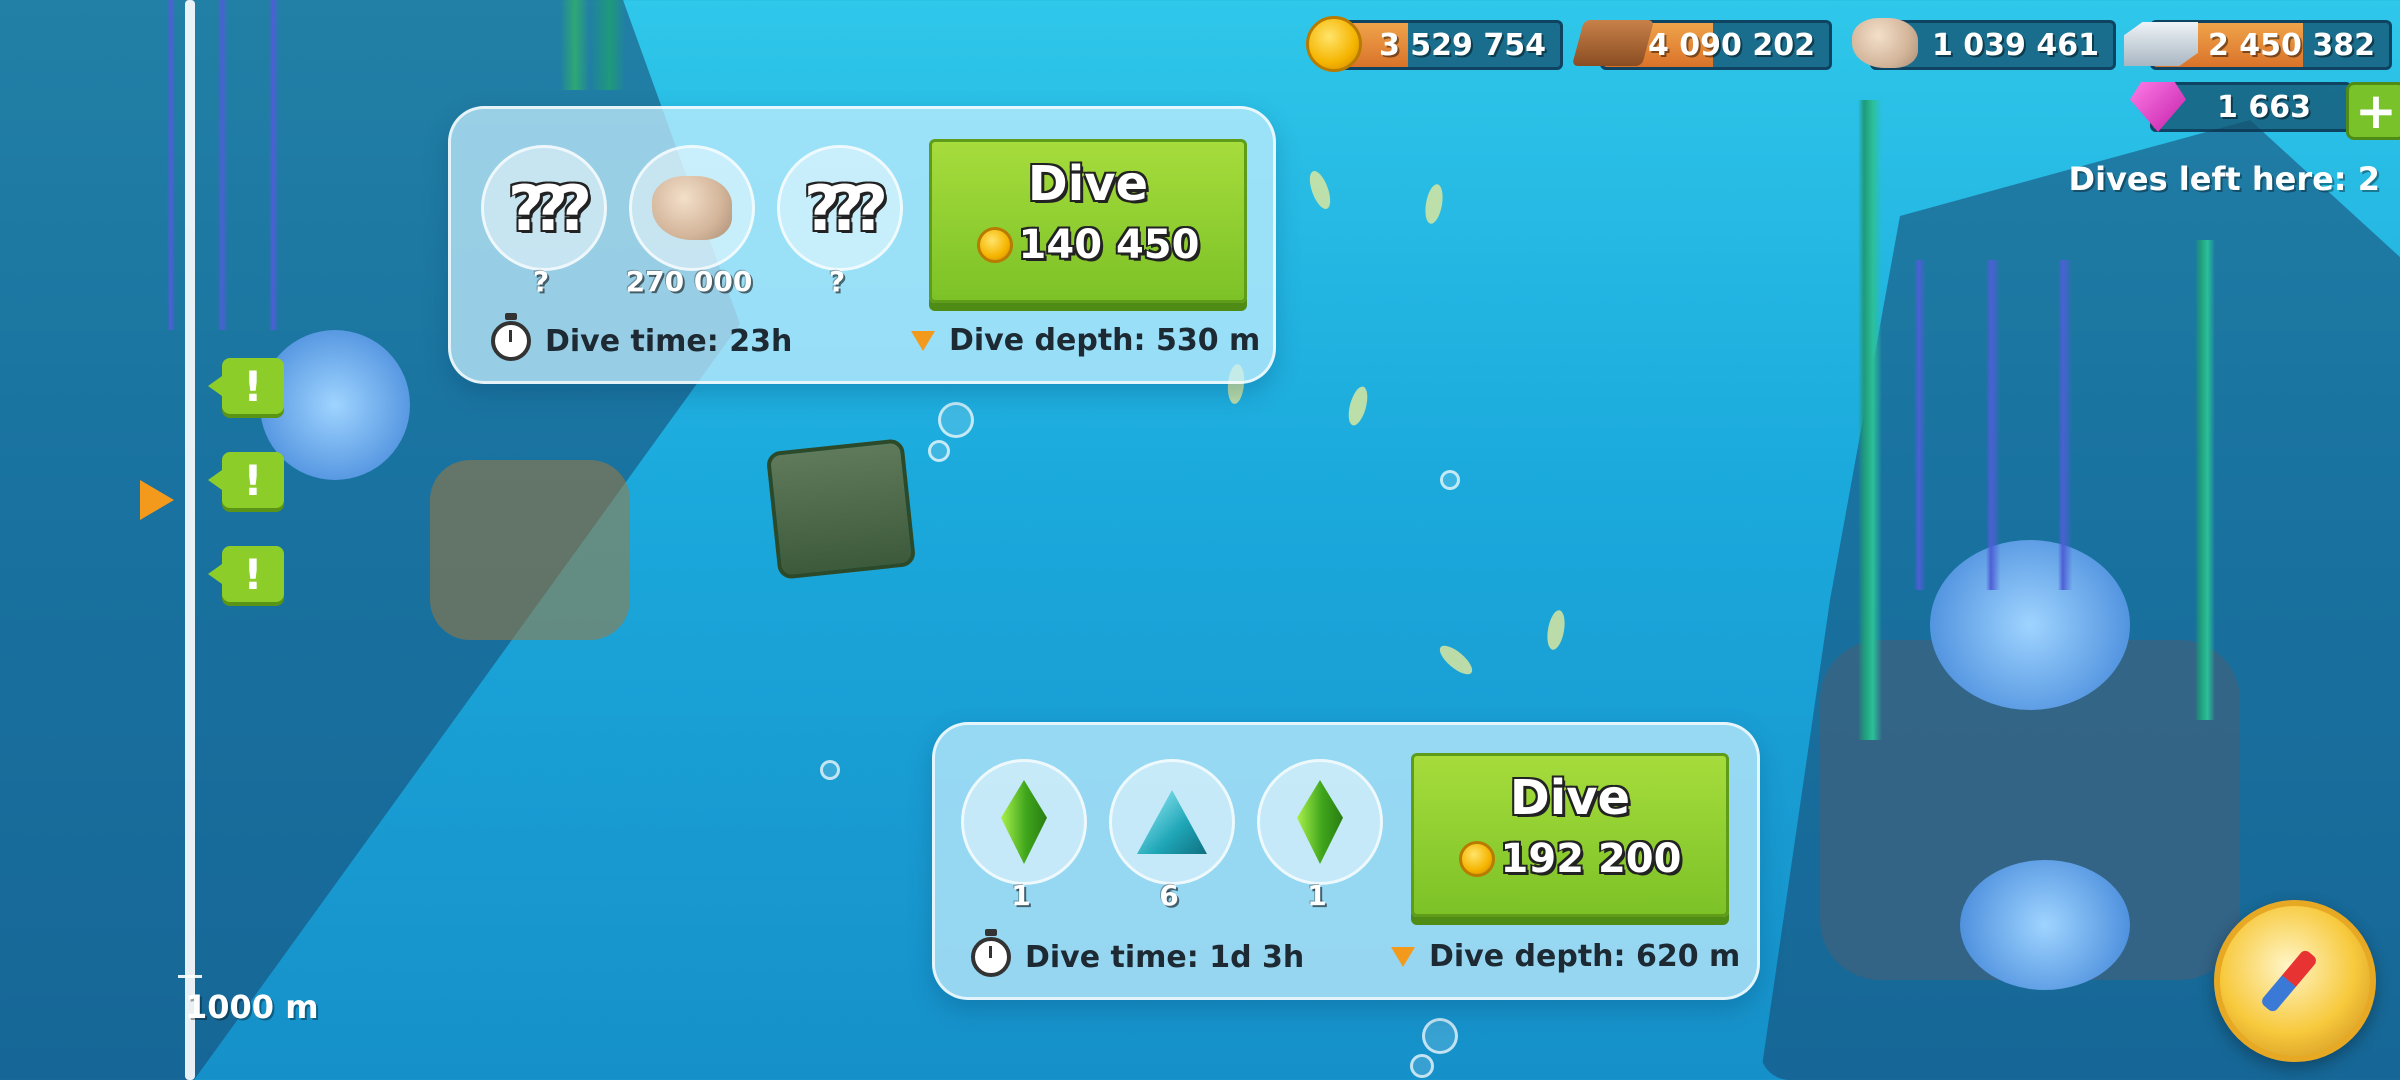 Image resolution: width=2400 pixels, height=1080 pixels. I want to click on blue-coral-bottom, so click(2045, 925).